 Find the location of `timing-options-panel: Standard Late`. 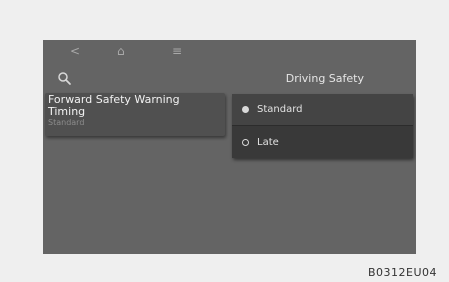

timing-options-panel: Standard Late is located at coordinates (322, 126).